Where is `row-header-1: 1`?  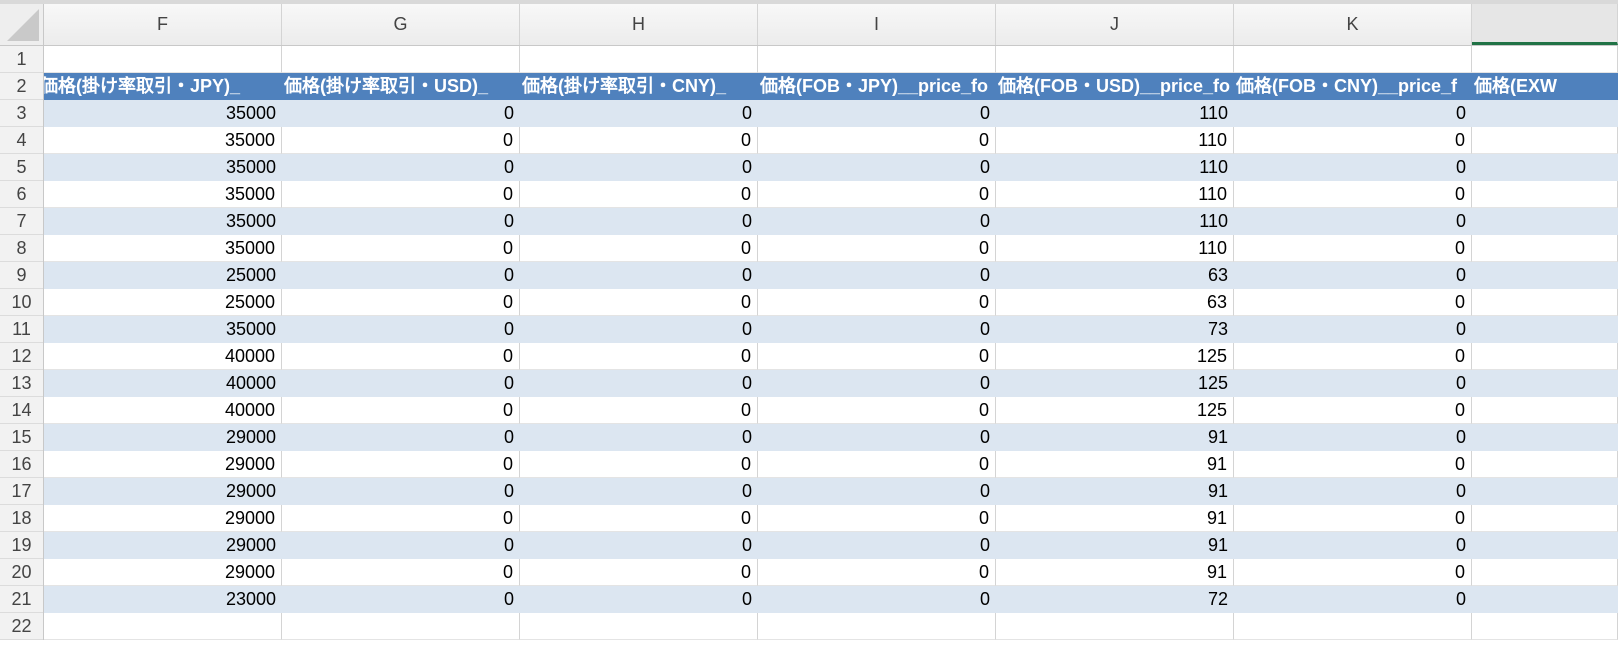
row-header-1: 1 is located at coordinates (21, 59).